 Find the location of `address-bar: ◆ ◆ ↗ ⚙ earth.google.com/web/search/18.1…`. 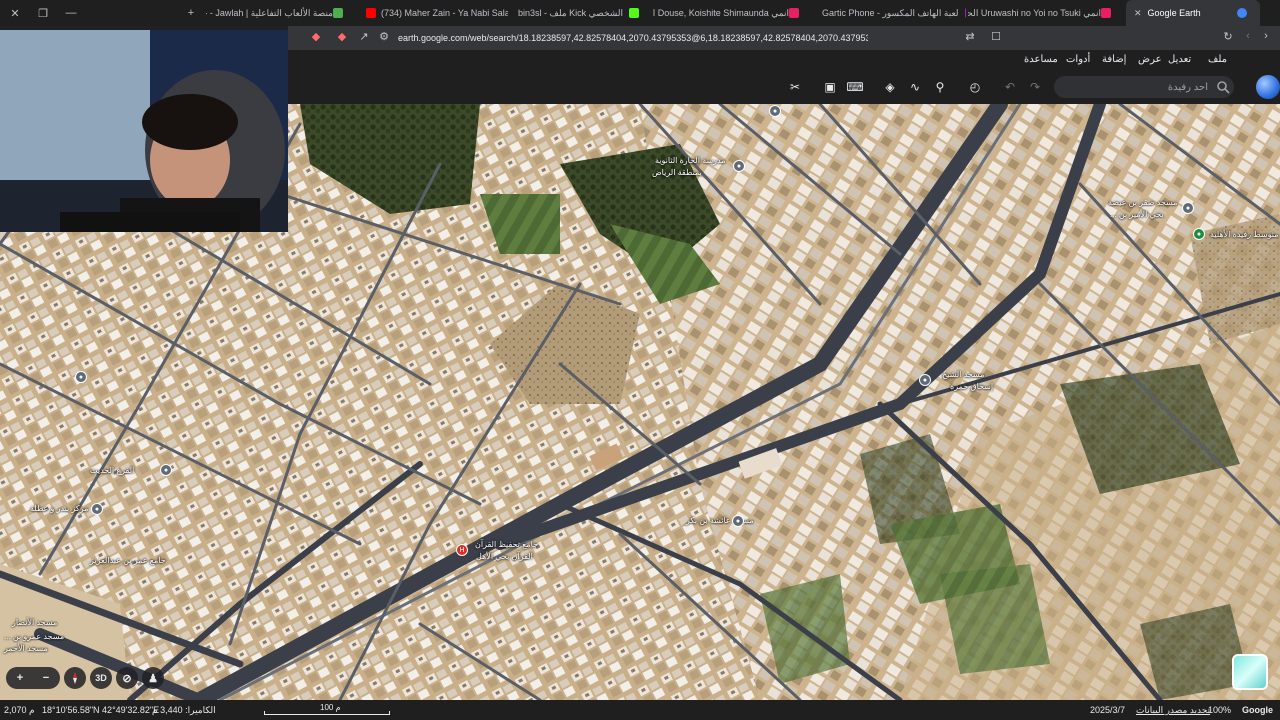

address-bar: ◆ ◆ ↗ ⚙ earth.google.com/web/search/18.1… is located at coordinates (784, 38).